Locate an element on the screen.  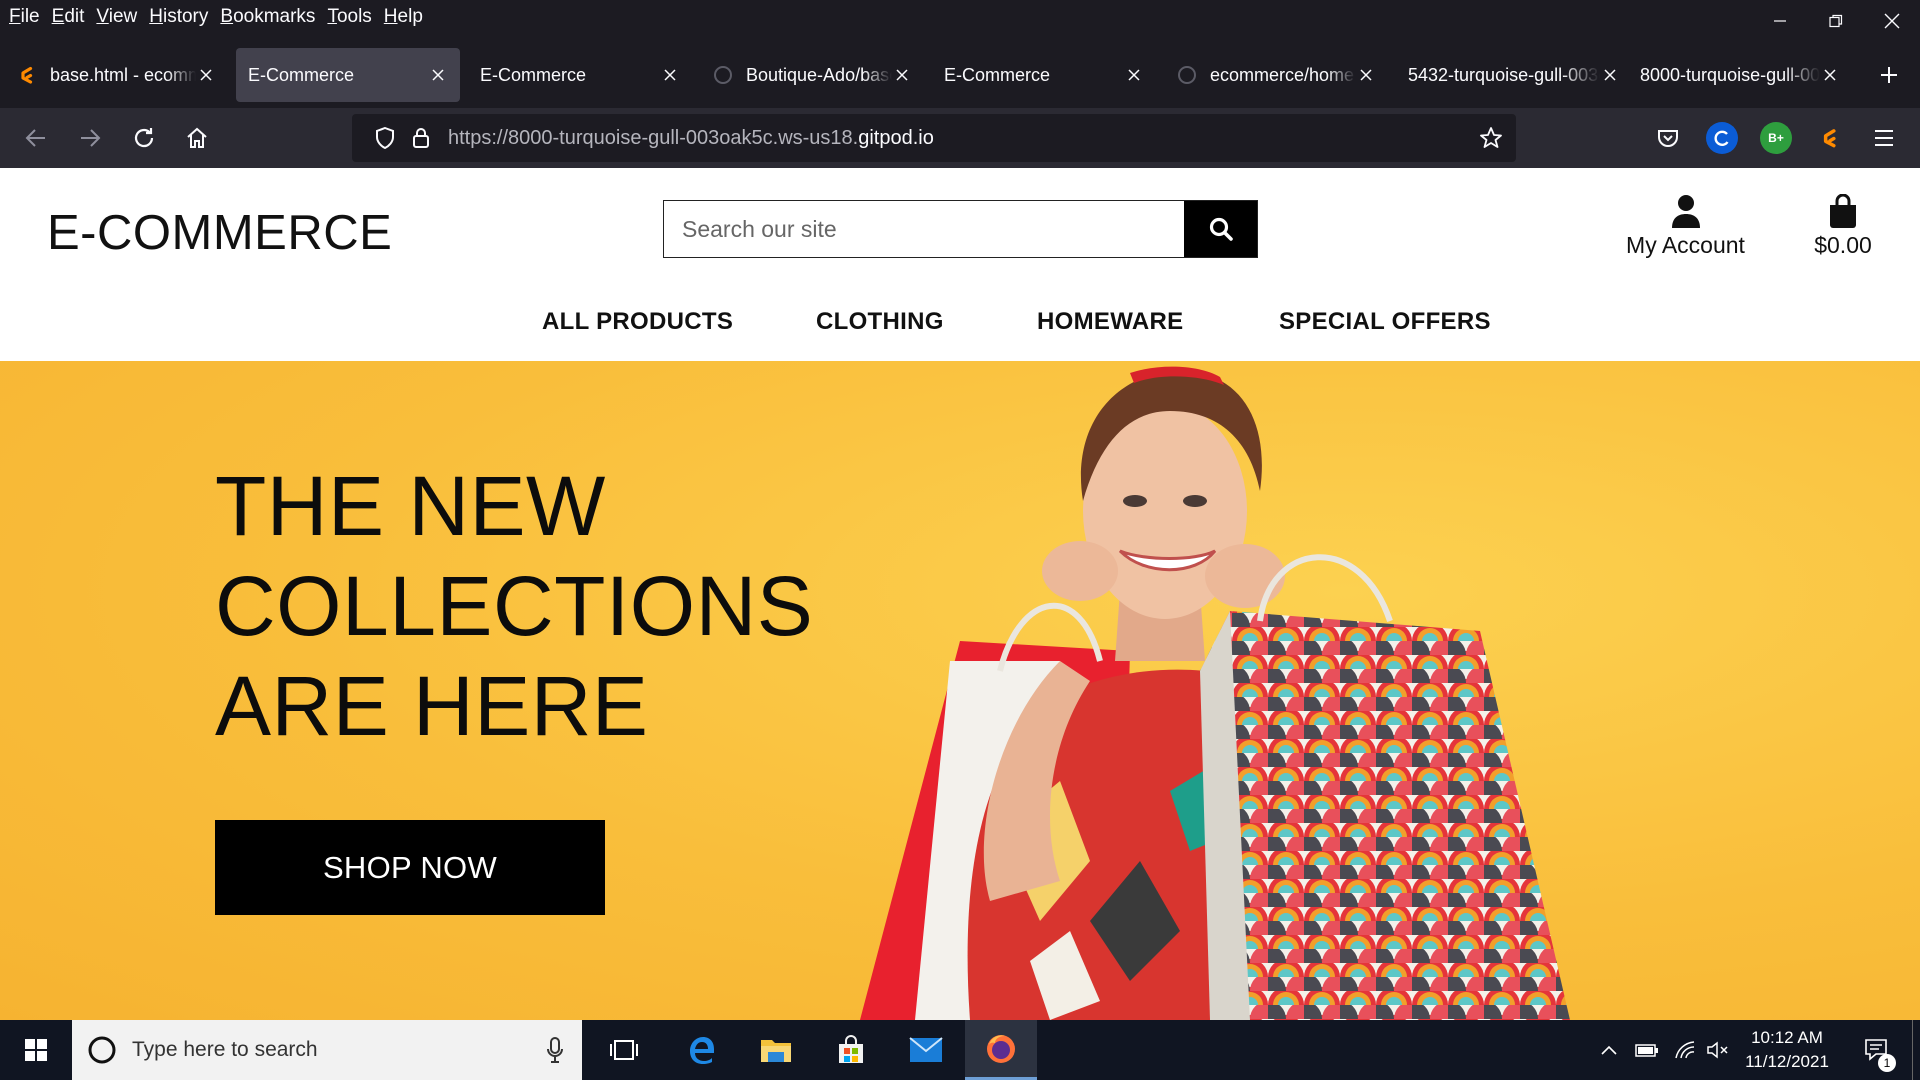
firefox-taskbar-button is located at coordinates (1001, 1050).